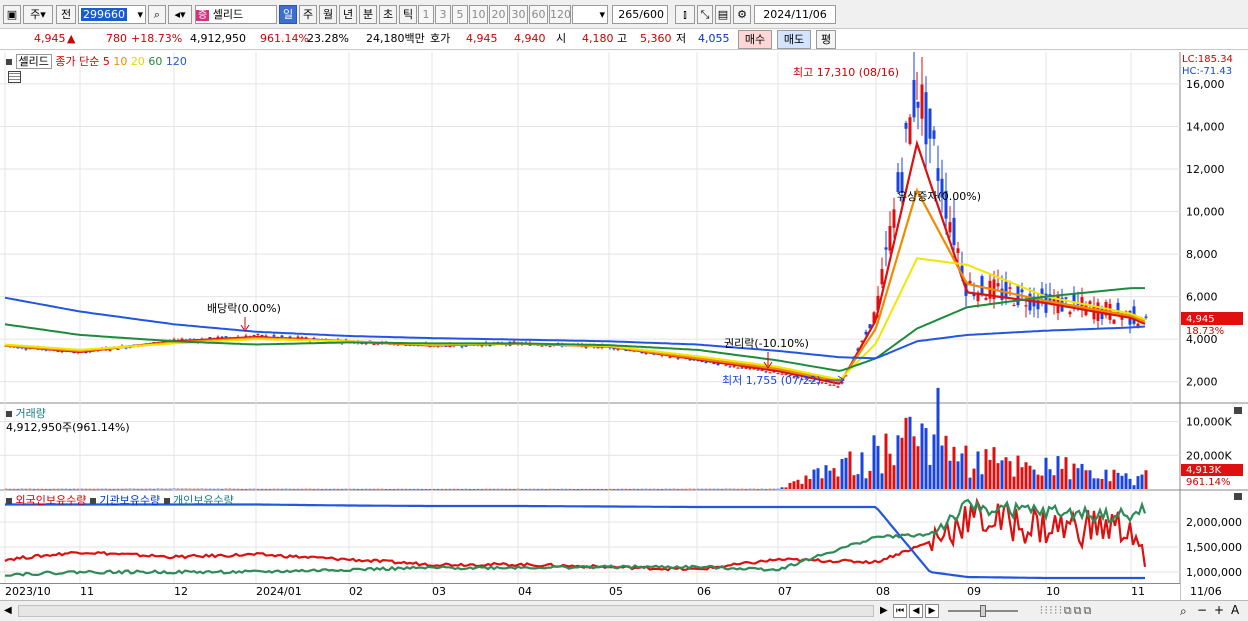 Image resolution: width=1248 pixels, height=621 pixels. I want to click on next-page-icon: ▶, so click(932, 611).